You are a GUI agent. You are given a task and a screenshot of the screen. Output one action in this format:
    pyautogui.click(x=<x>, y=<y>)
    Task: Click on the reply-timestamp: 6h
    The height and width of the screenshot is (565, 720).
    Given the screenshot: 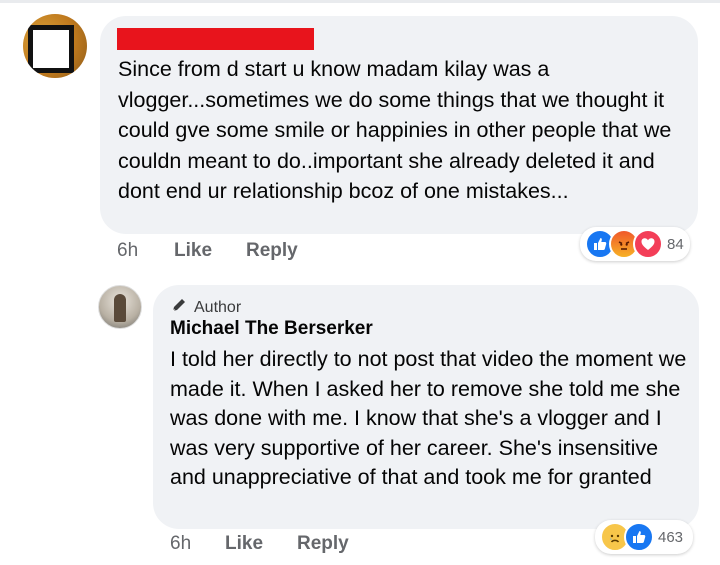 What is the action you would take?
    pyautogui.click(x=180, y=544)
    